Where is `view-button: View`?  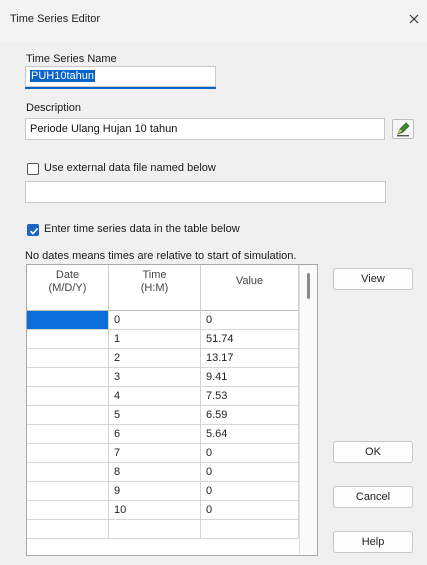 view-button: View is located at coordinates (373, 279).